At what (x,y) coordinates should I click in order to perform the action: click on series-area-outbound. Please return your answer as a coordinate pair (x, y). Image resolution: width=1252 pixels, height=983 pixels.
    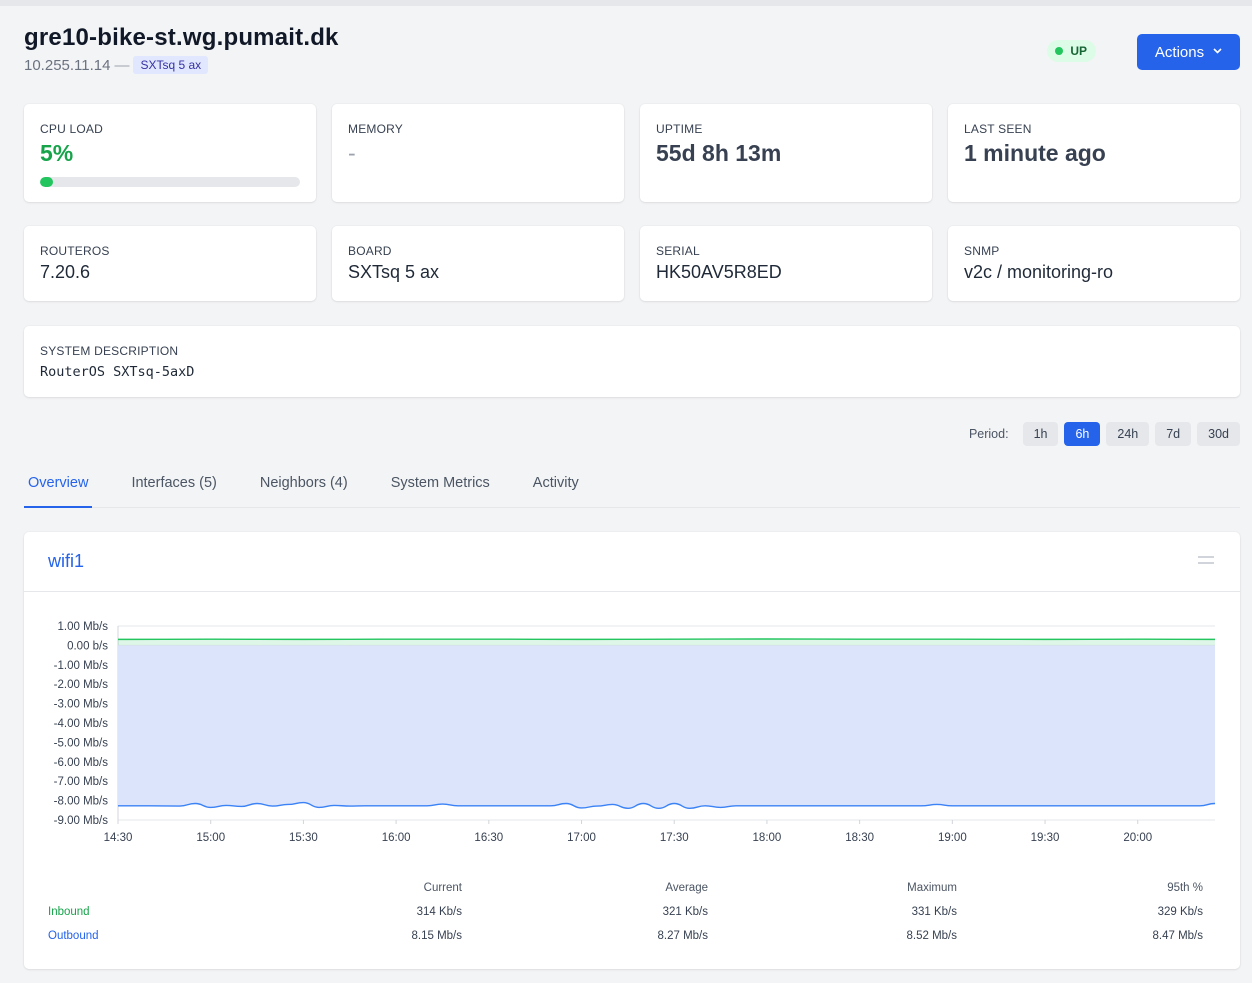
    Looking at the image, I should click on (666, 727).